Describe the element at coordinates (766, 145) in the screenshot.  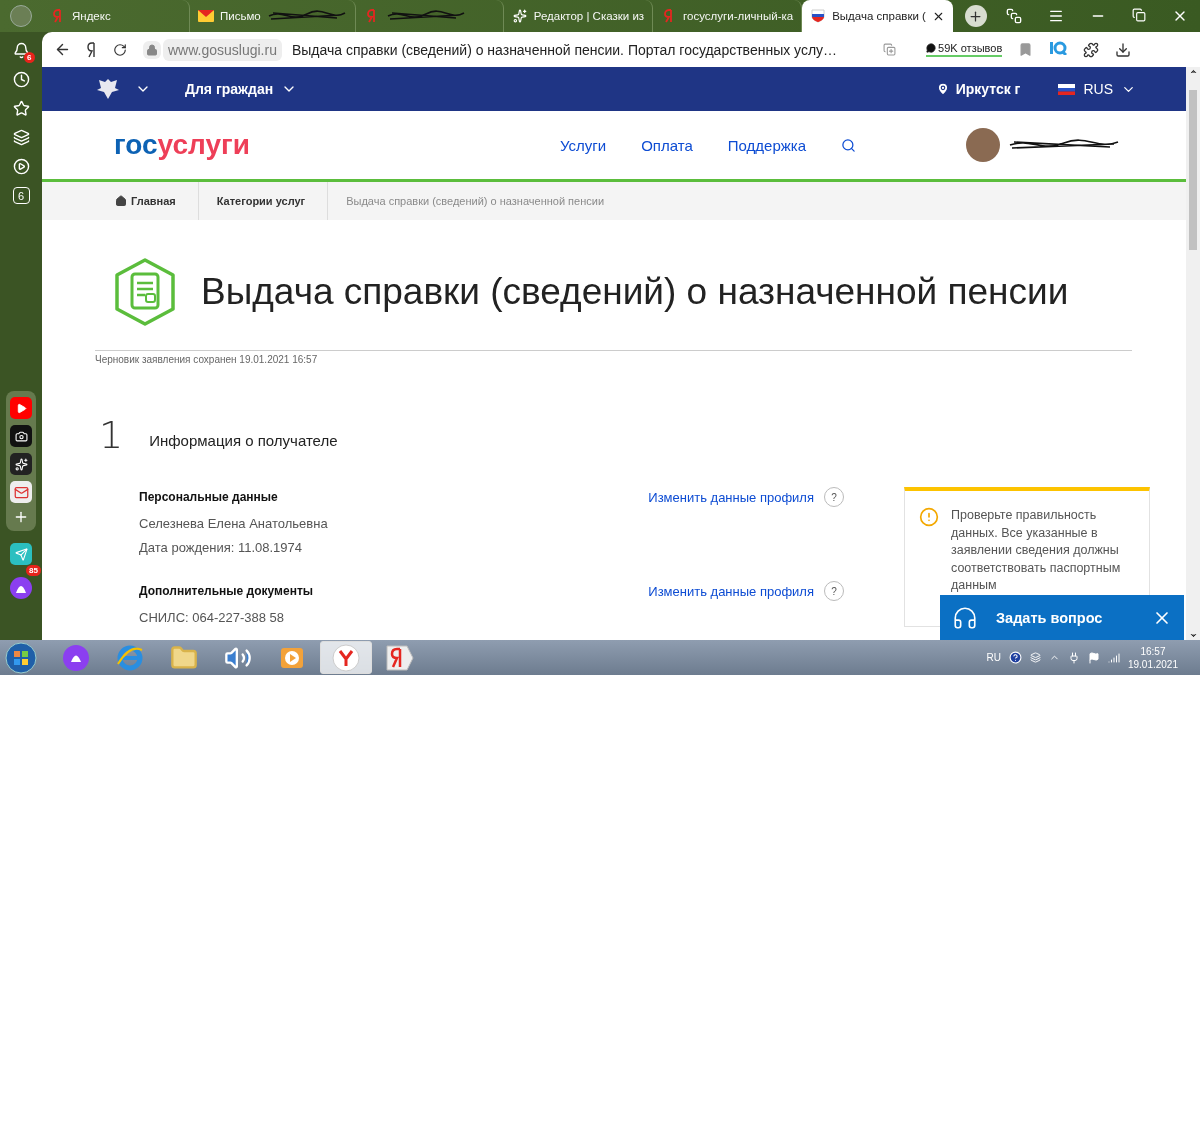
I see `nav-link: Поддержка` at that location.